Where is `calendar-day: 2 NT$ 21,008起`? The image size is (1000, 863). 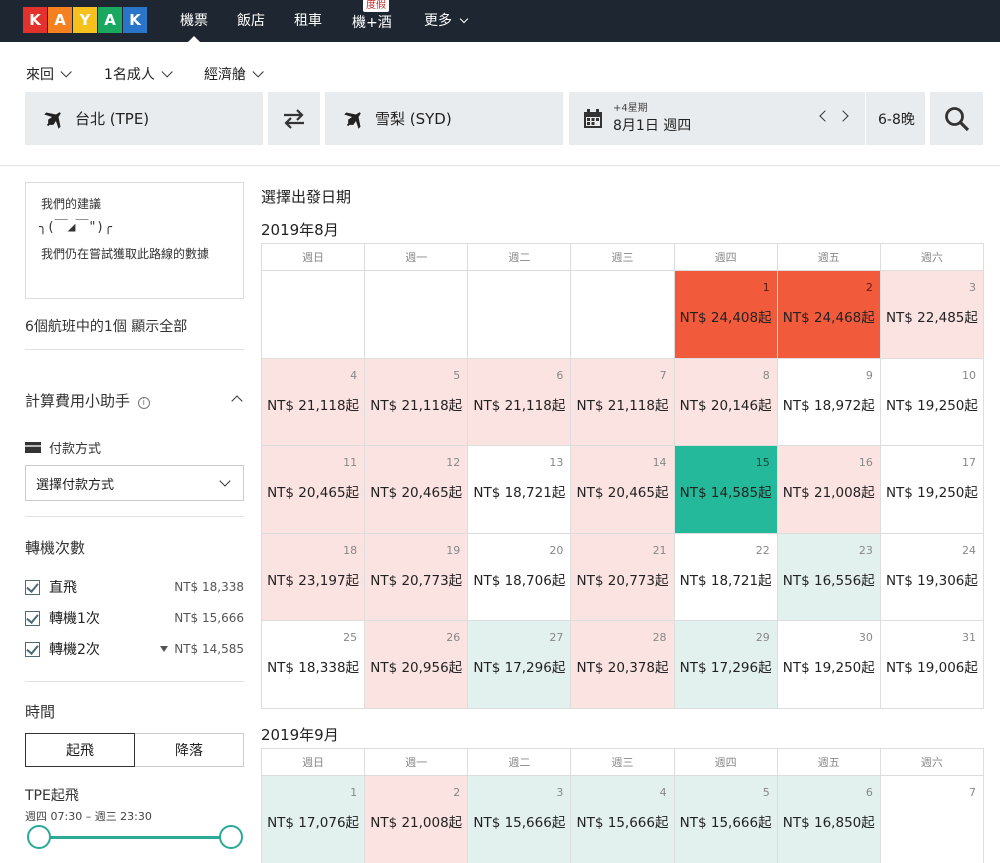 calendar-day: 2 NT$ 21,008起 is located at coordinates (417, 819).